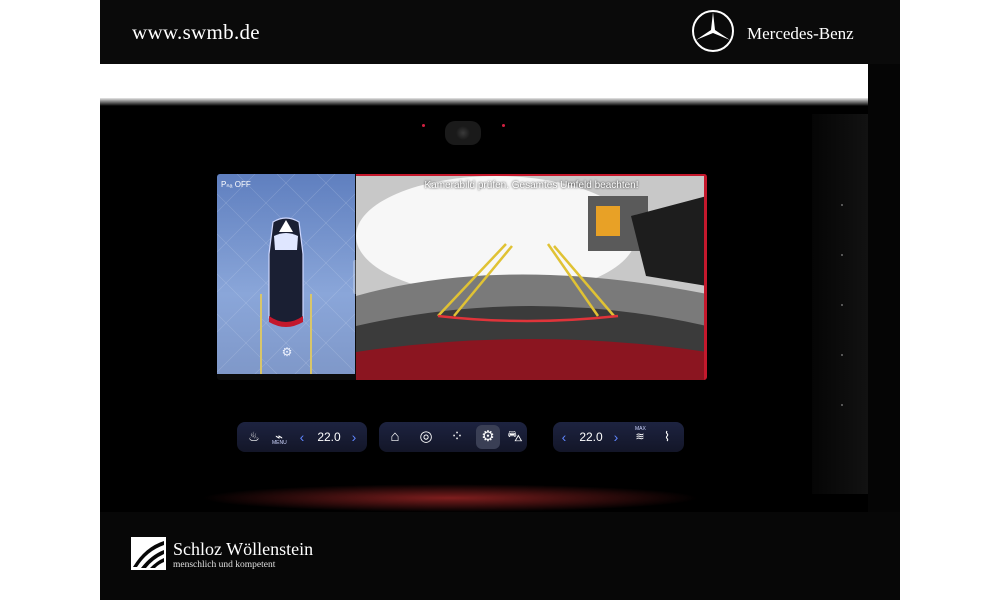 This screenshot has width=1000, height=600. What do you see at coordinates (667, 437) in the screenshot?
I see `seat-icon: ⌇` at bounding box center [667, 437].